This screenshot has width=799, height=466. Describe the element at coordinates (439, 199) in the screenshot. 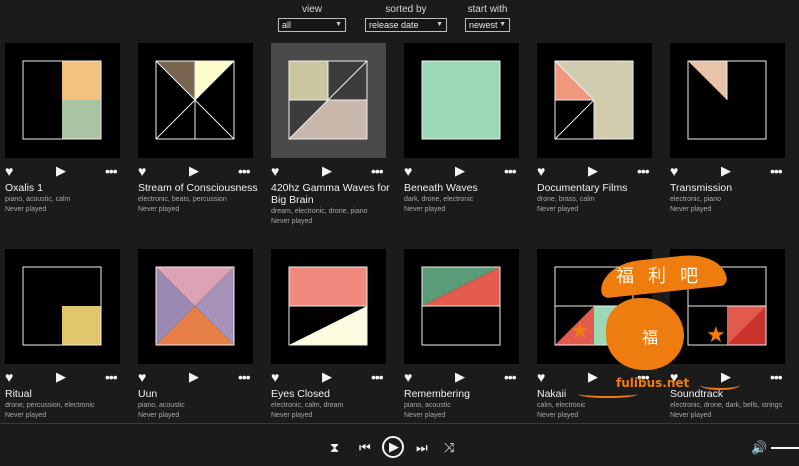

I see `album-tags: dark, drone, electronic` at that location.